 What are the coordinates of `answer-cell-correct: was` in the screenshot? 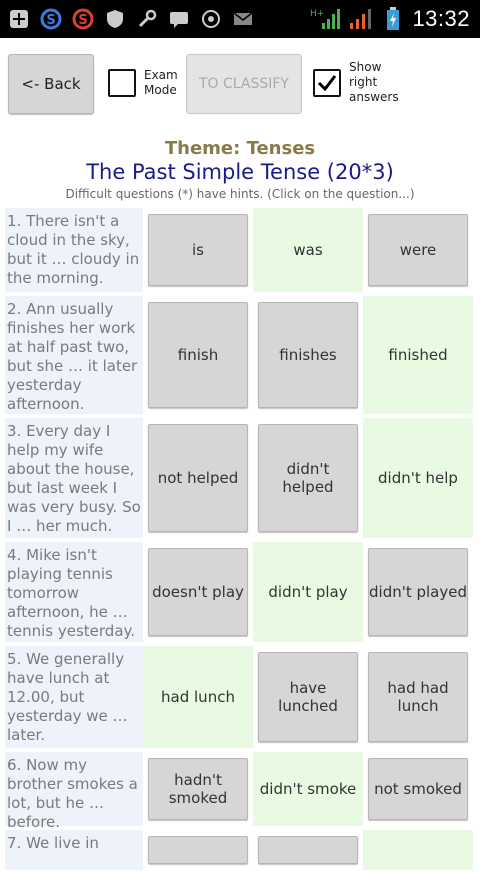 It's located at (308, 250).